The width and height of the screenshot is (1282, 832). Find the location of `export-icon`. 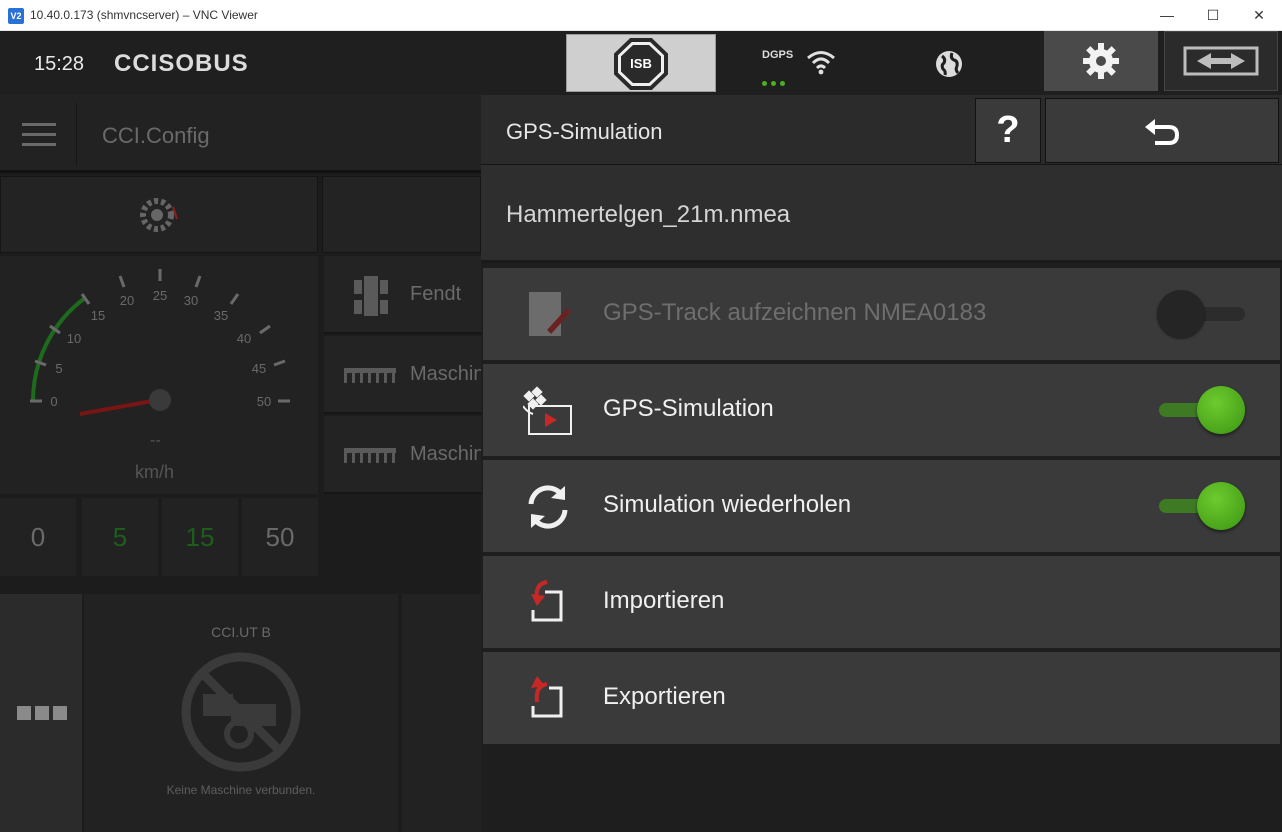

export-icon is located at coordinates (547, 697).